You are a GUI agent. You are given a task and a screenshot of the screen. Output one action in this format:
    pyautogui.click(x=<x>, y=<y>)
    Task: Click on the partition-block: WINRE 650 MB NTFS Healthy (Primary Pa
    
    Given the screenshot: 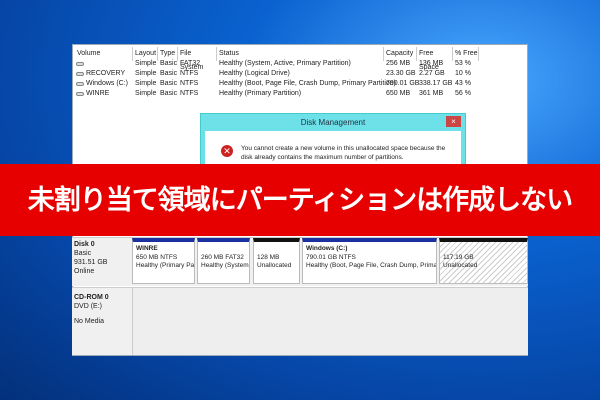 What is the action you would take?
    pyautogui.click(x=163, y=261)
    